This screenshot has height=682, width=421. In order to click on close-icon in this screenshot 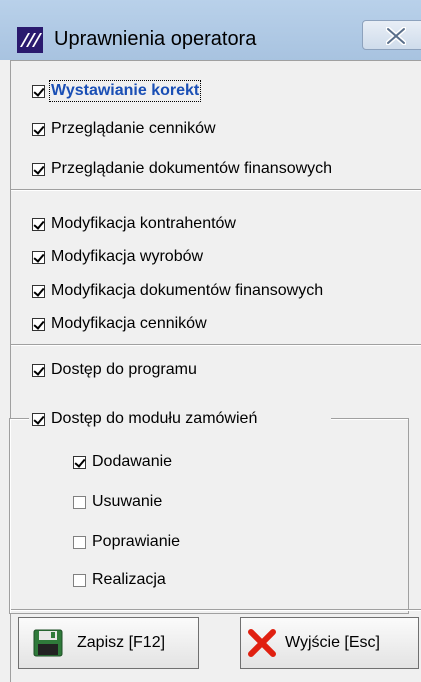, I will do `click(396, 36)`.